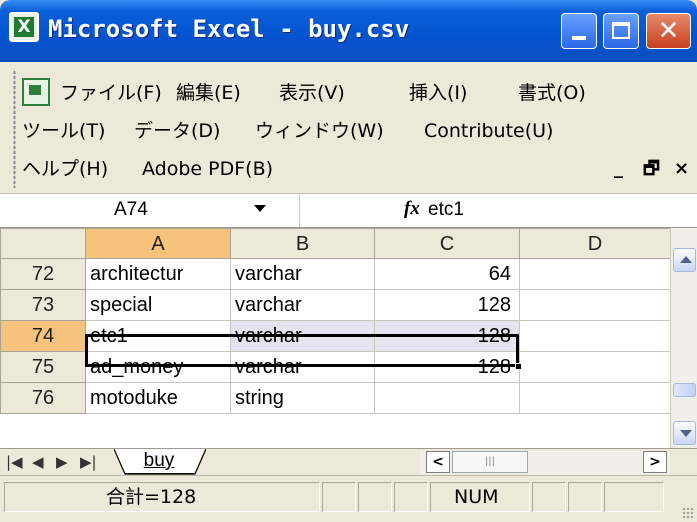 The image size is (697, 522). I want to click on scroll-down-button, so click(684, 433).